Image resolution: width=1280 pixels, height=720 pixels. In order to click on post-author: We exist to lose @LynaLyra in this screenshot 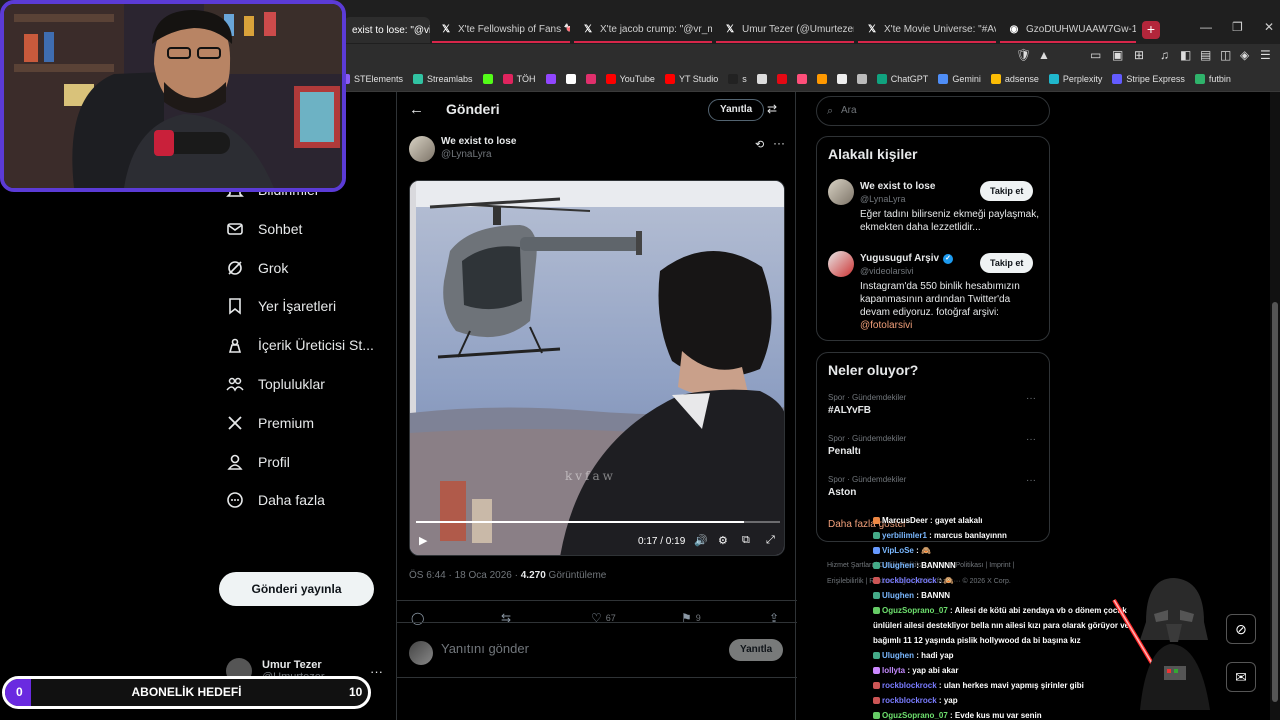, I will do `click(462, 149)`.